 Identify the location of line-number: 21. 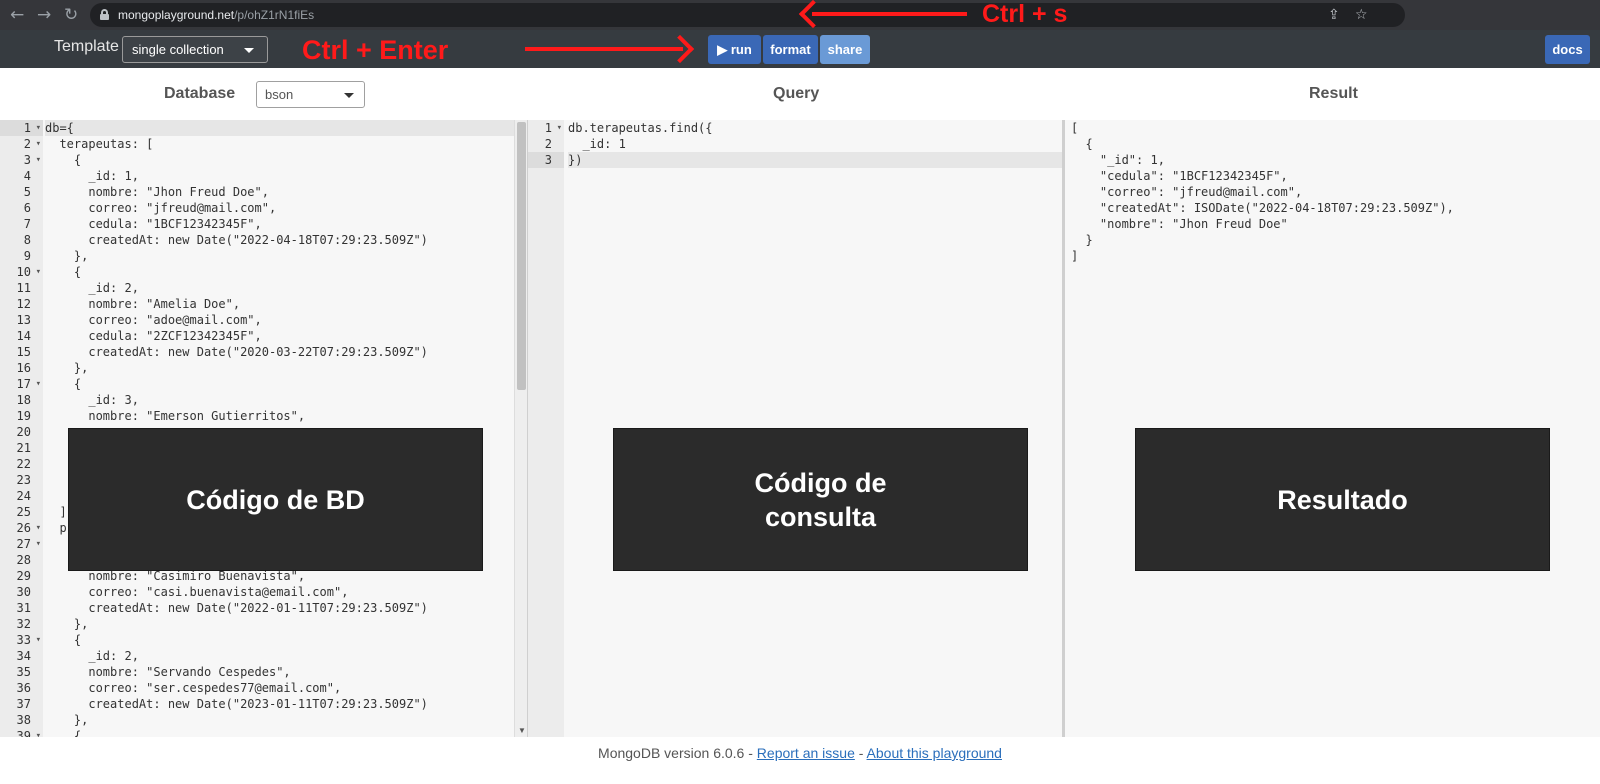
(23, 448).